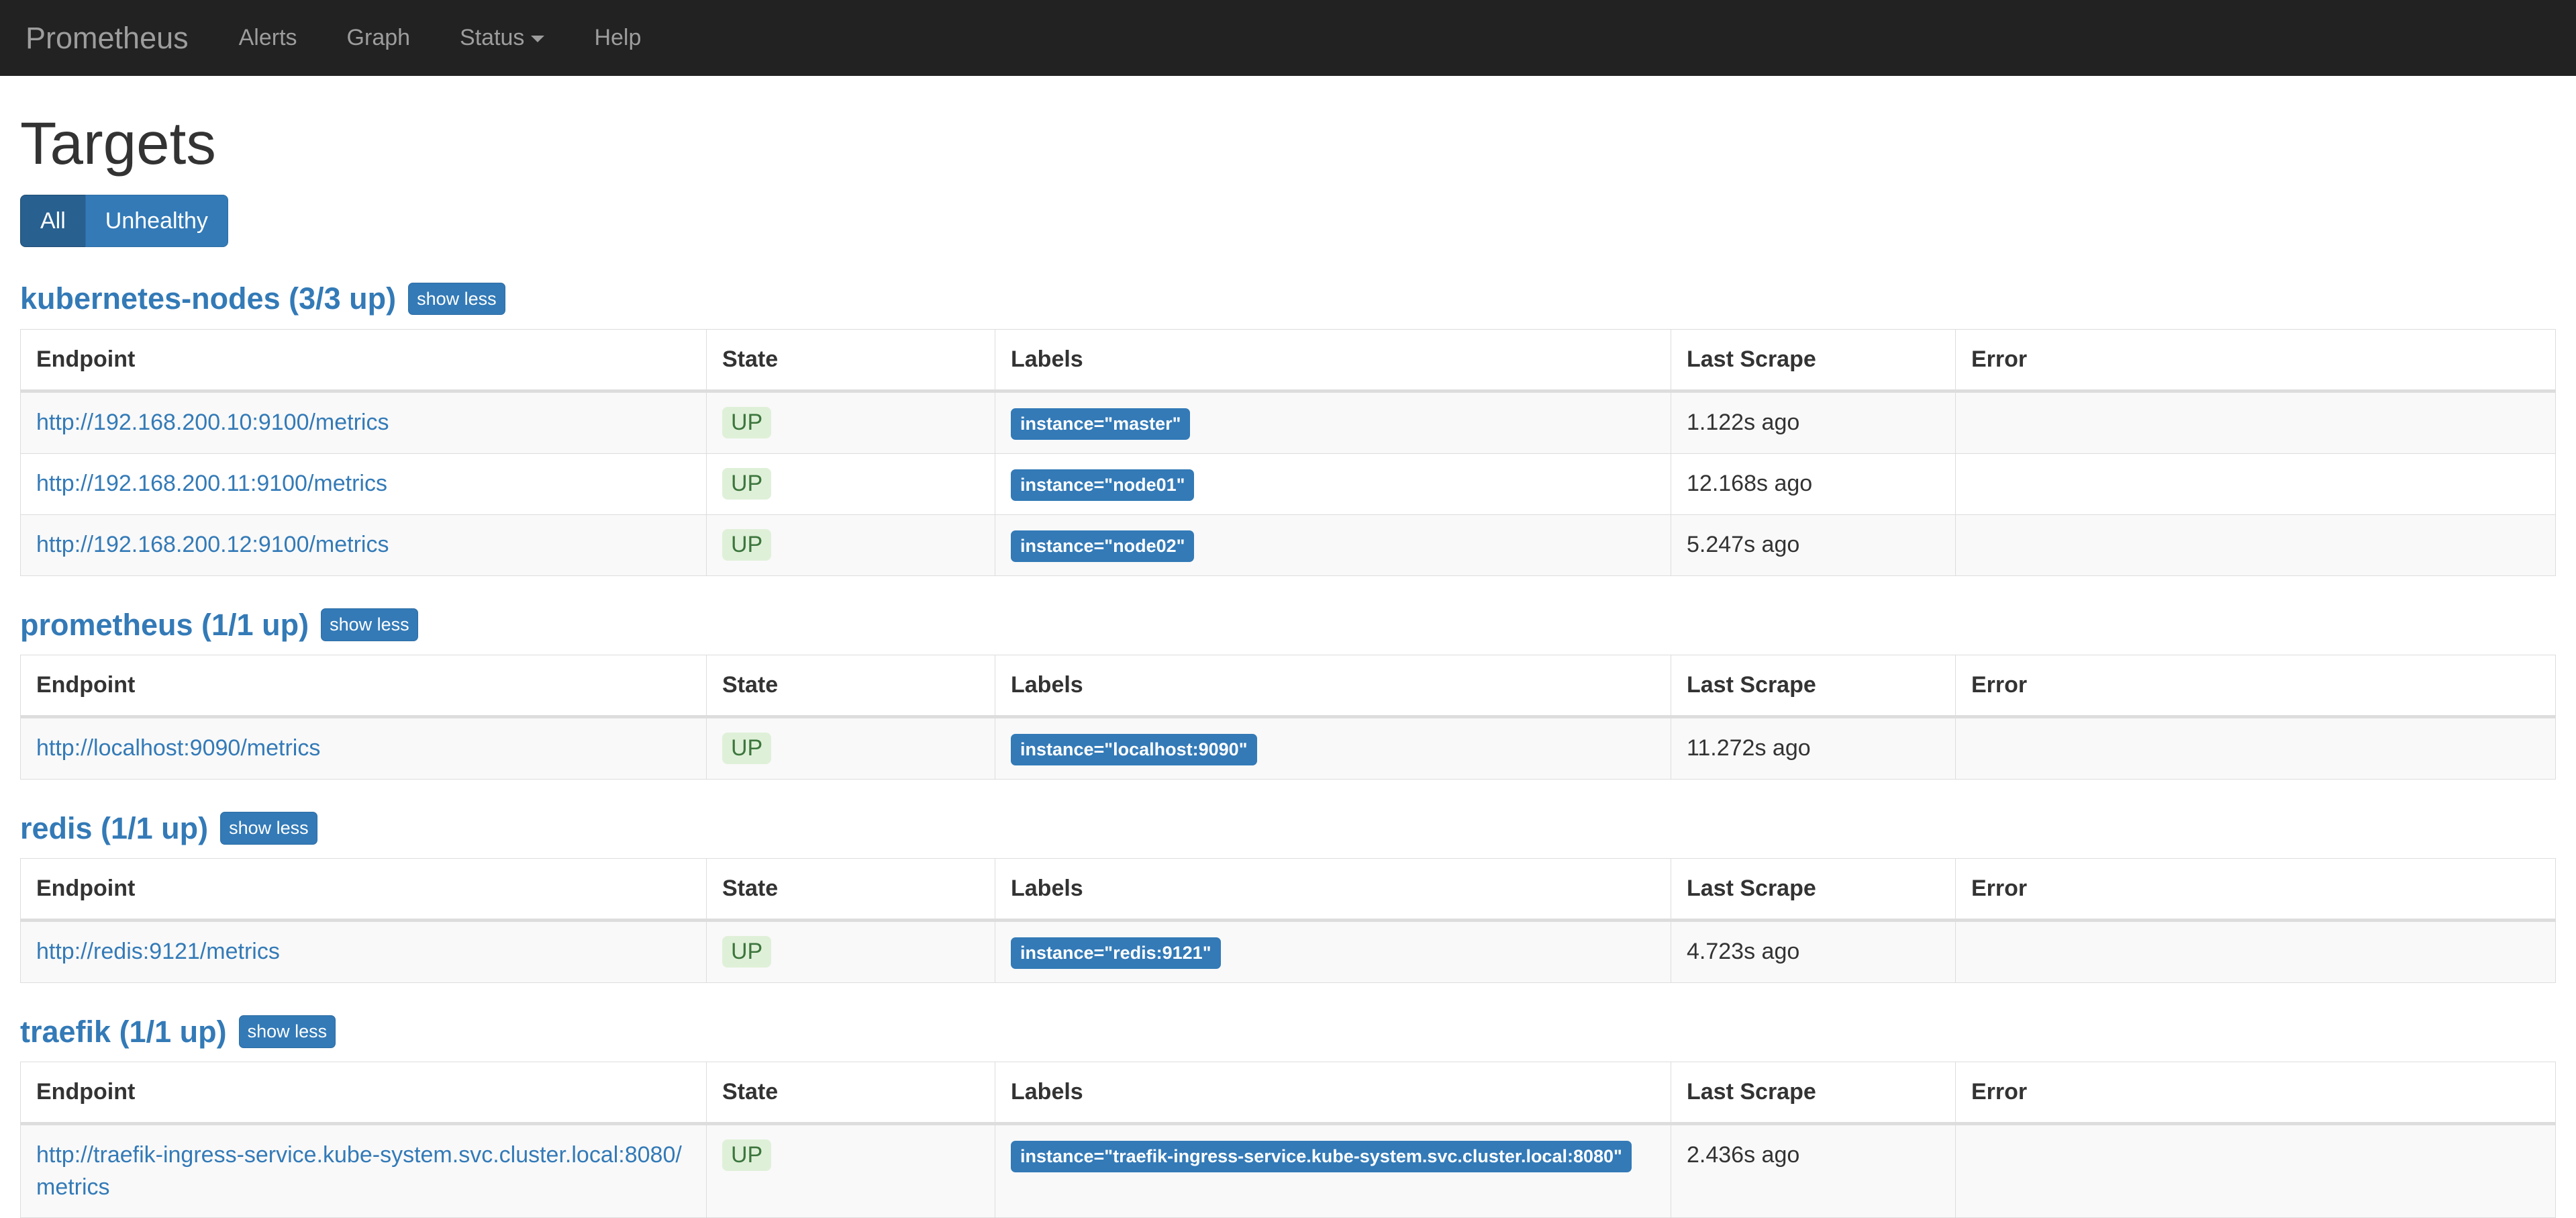 The height and width of the screenshot is (1218, 2576). Describe the element at coordinates (211, 484) in the screenshot. I see `endpoint-link: http://192.168.200.11:9100/metrics` at that location.